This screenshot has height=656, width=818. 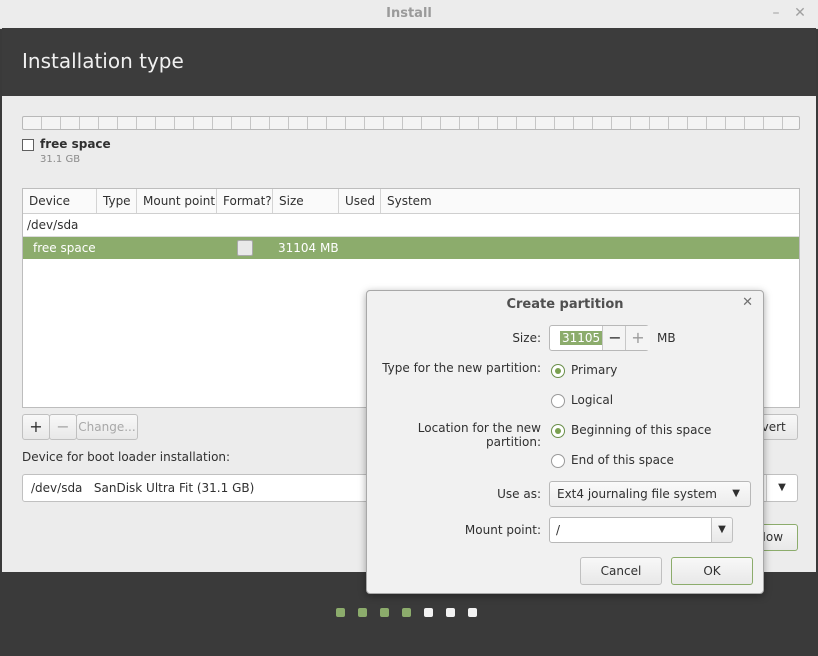 I want to click on page-title: Installation type, so click(x=103, y=61).